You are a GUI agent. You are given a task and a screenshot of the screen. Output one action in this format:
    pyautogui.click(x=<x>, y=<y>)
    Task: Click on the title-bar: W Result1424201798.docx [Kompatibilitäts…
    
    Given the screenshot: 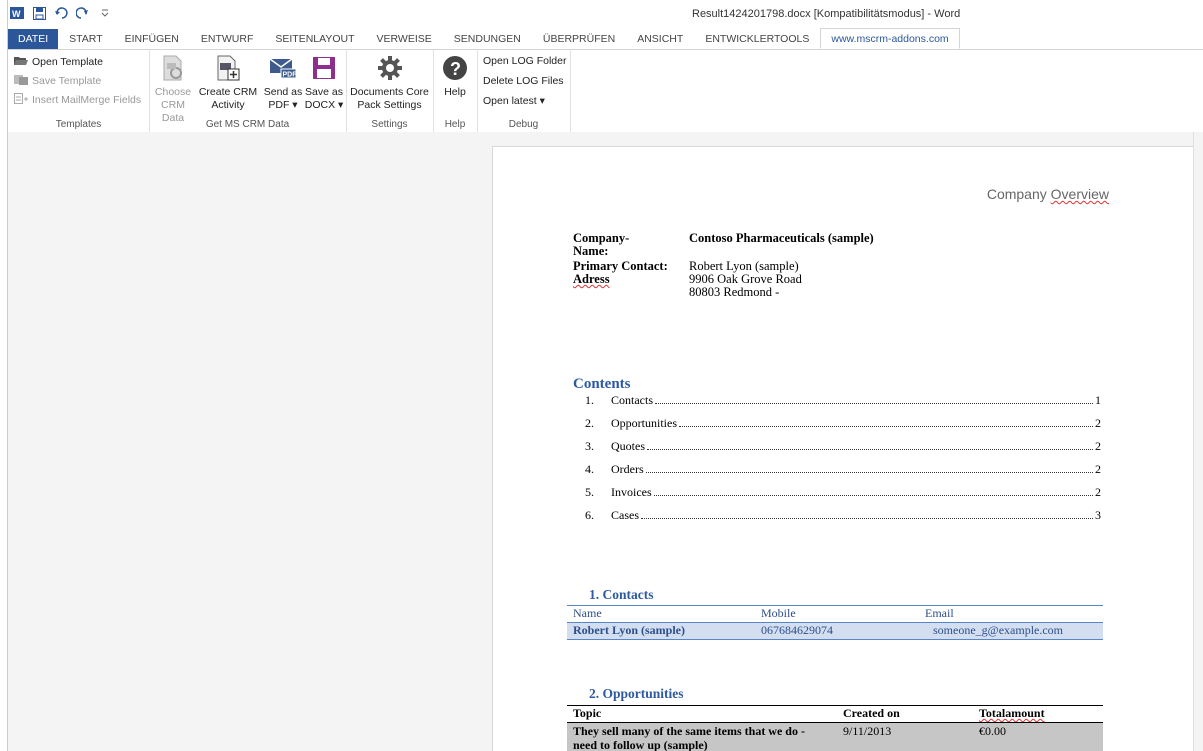 What is the action you would take?
    pyautogui.click(x=605, y=15)
    